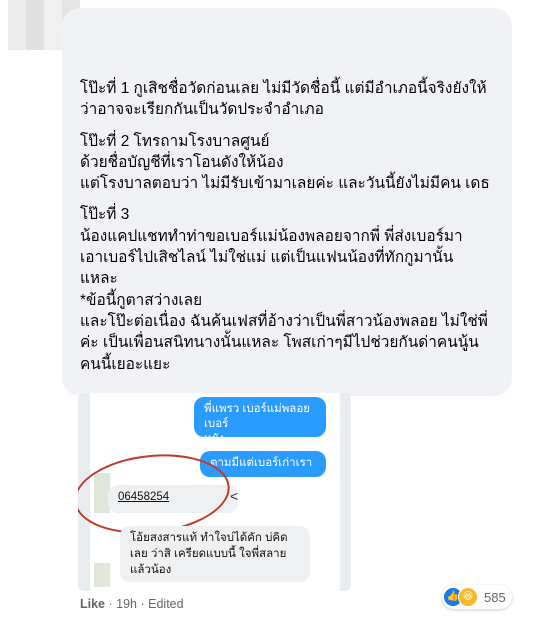 This screenshot has height=620, width=550. What do you see at coordinates (260, 421) in the screenshot?
I see `chat-message-sent-1: พี่แพรว เบอร์แม่พลอยเบอร์ หยัง` at bounding box center [260, 421].